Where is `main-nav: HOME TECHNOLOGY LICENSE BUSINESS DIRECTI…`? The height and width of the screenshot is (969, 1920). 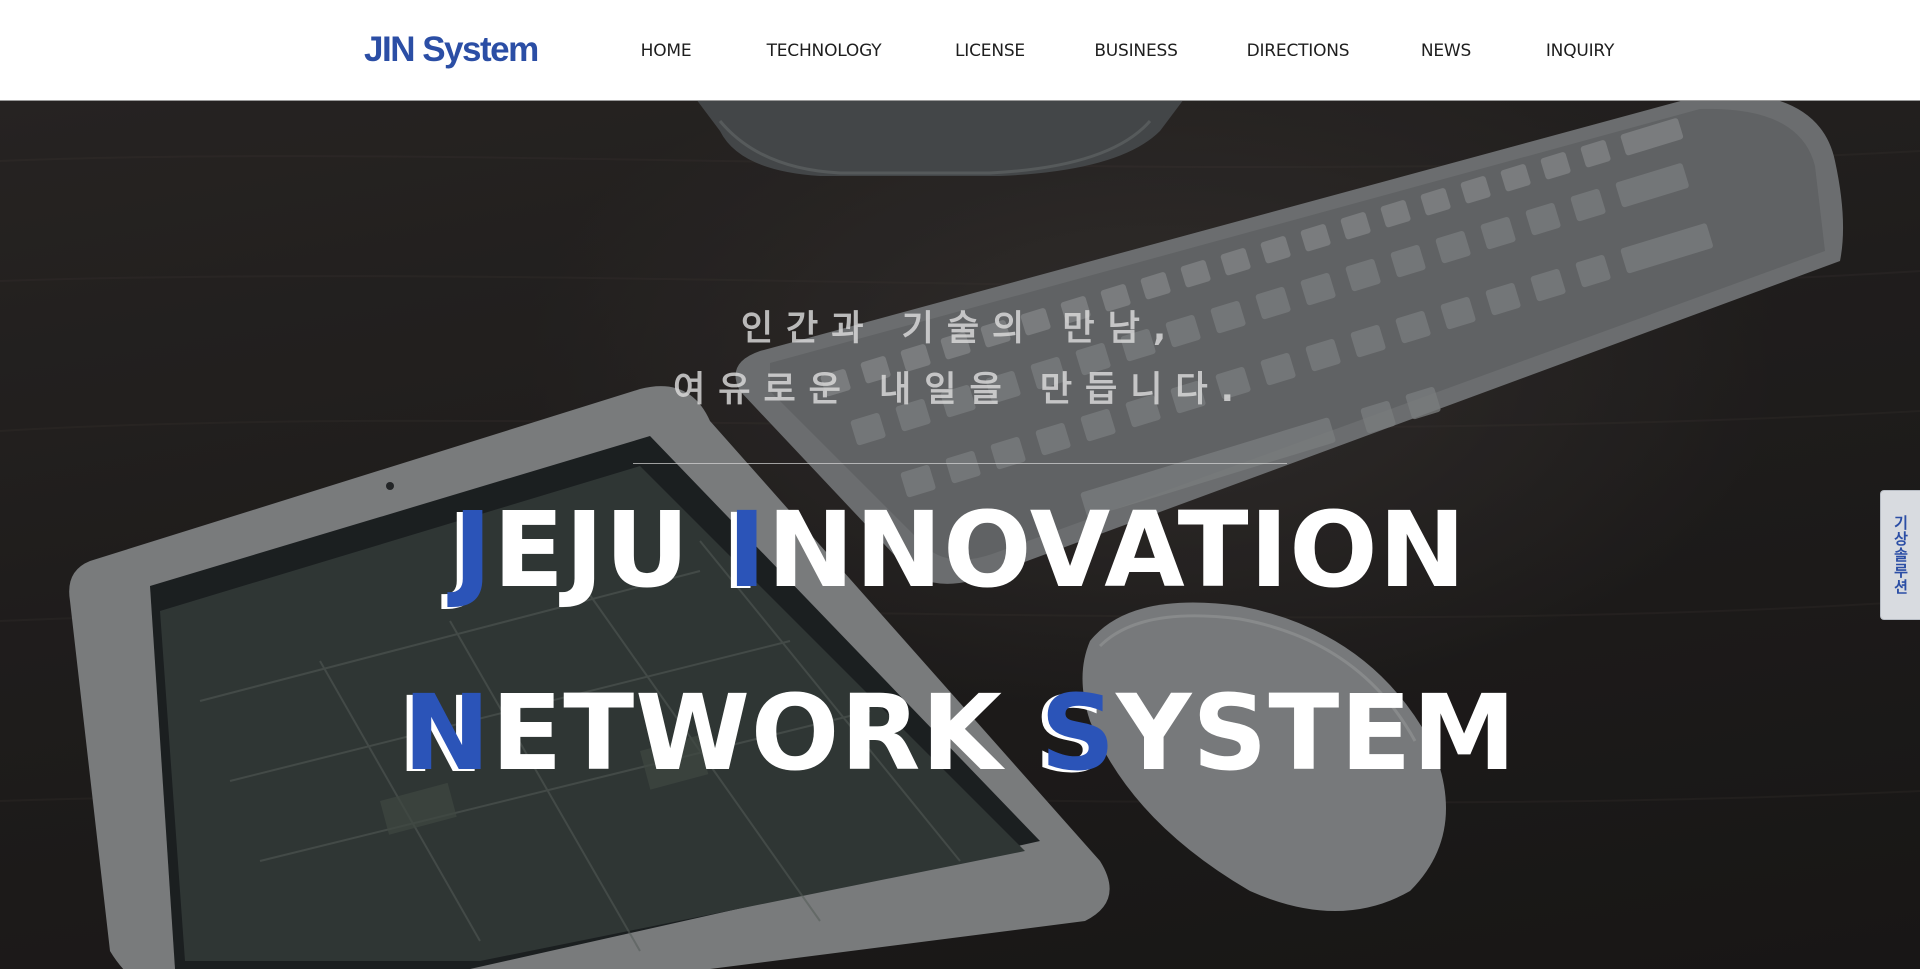
main-nav: HOME TECHNOLOGY LICENSE BUSINESS DIRECTI… is located at coordinates (960, 50).